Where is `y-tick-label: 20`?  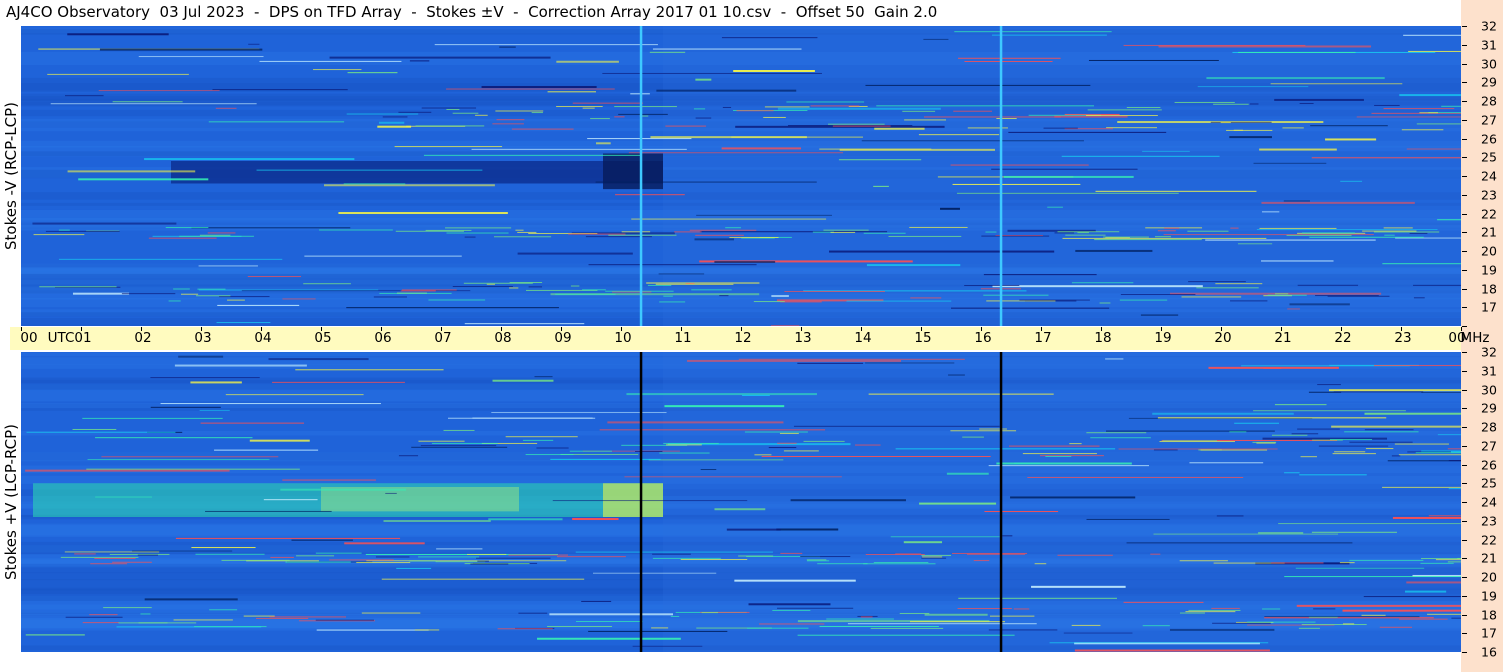 y-tick-label: 20 is located at coordinates (1489, 251).